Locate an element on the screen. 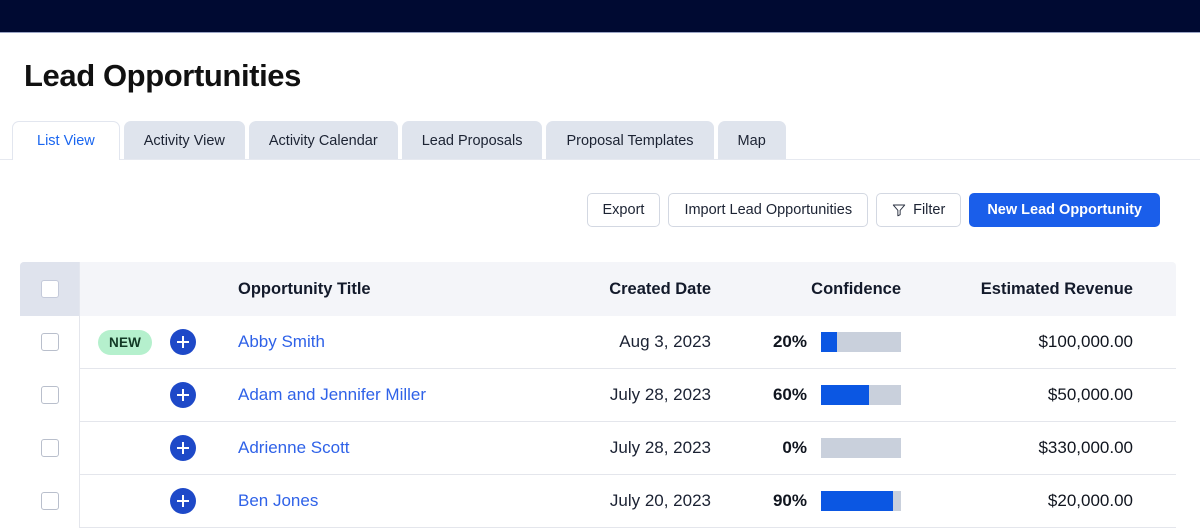  row-estimated-revenue: $330,000.00 is located at coordinates (1050, 448).